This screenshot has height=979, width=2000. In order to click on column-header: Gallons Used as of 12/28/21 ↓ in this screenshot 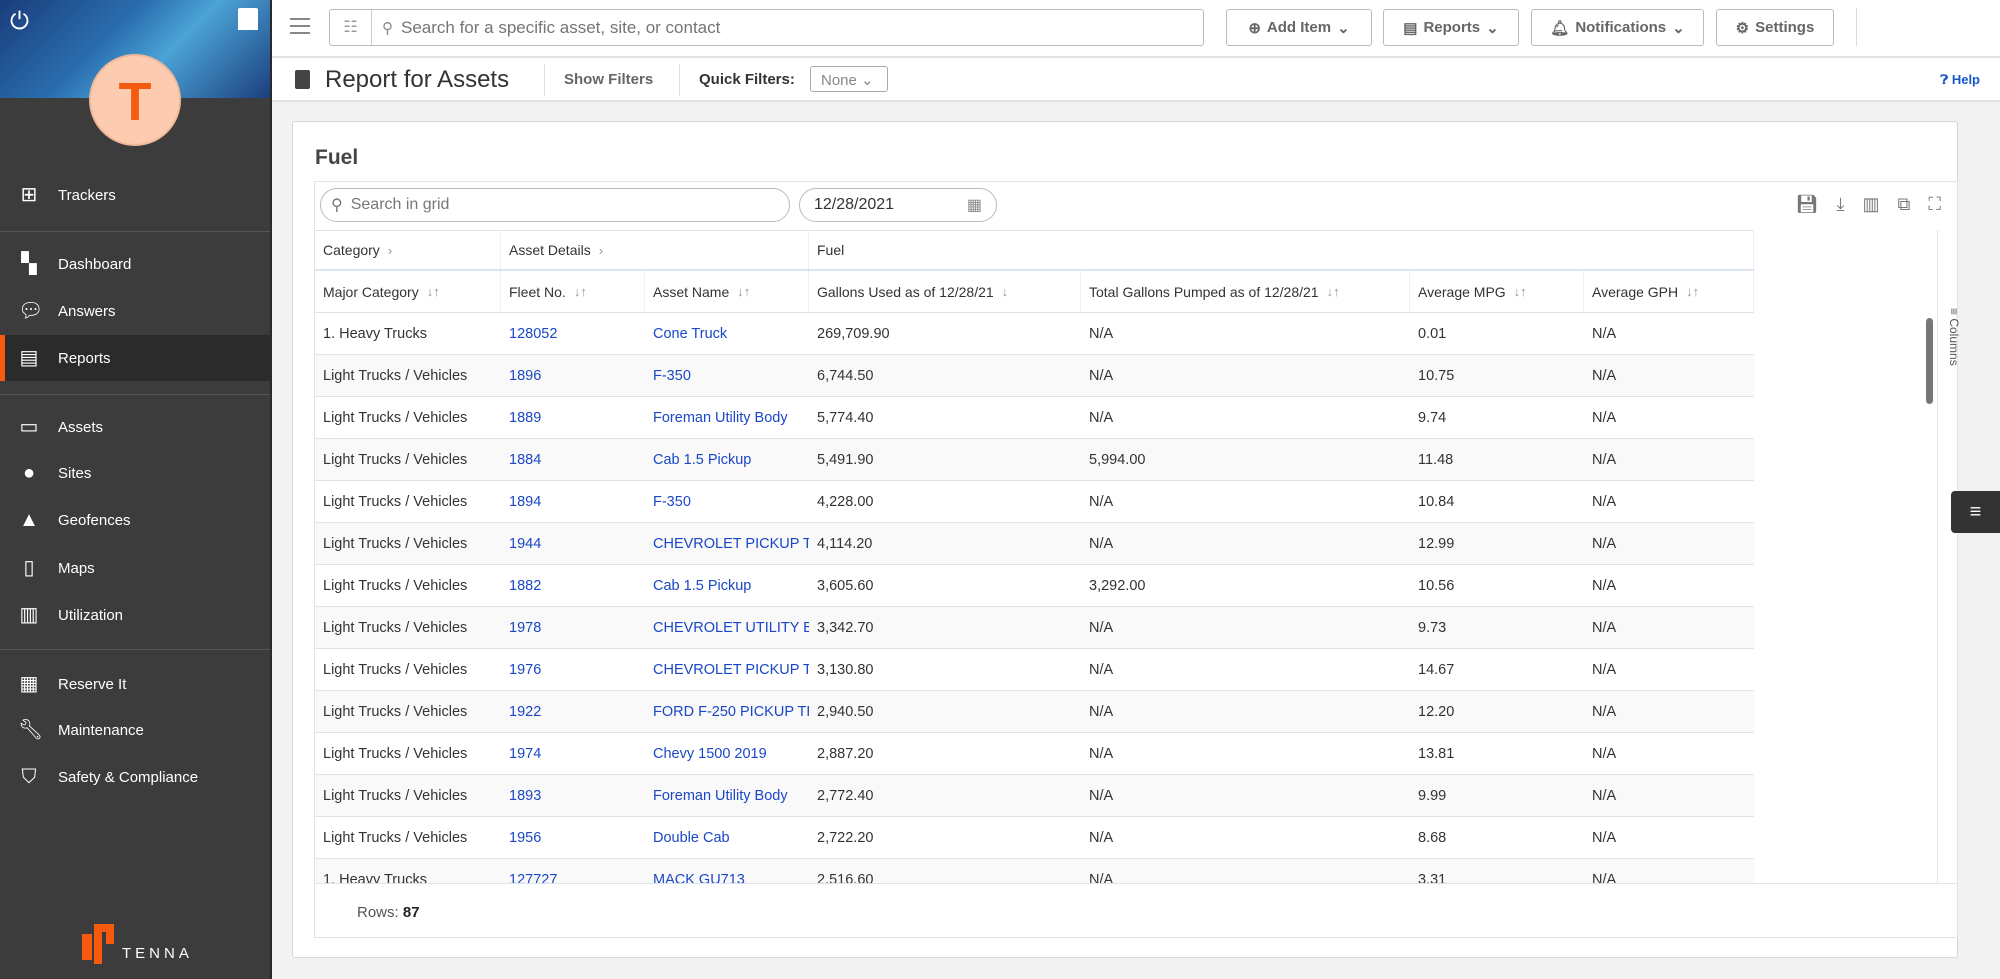, I will do `click(945, 291)`.